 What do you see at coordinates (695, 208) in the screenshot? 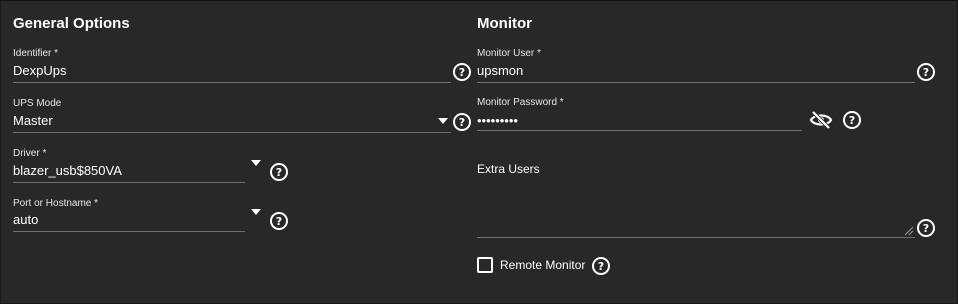
I see `extra-users-textarea` at bounding box center [695, 208].